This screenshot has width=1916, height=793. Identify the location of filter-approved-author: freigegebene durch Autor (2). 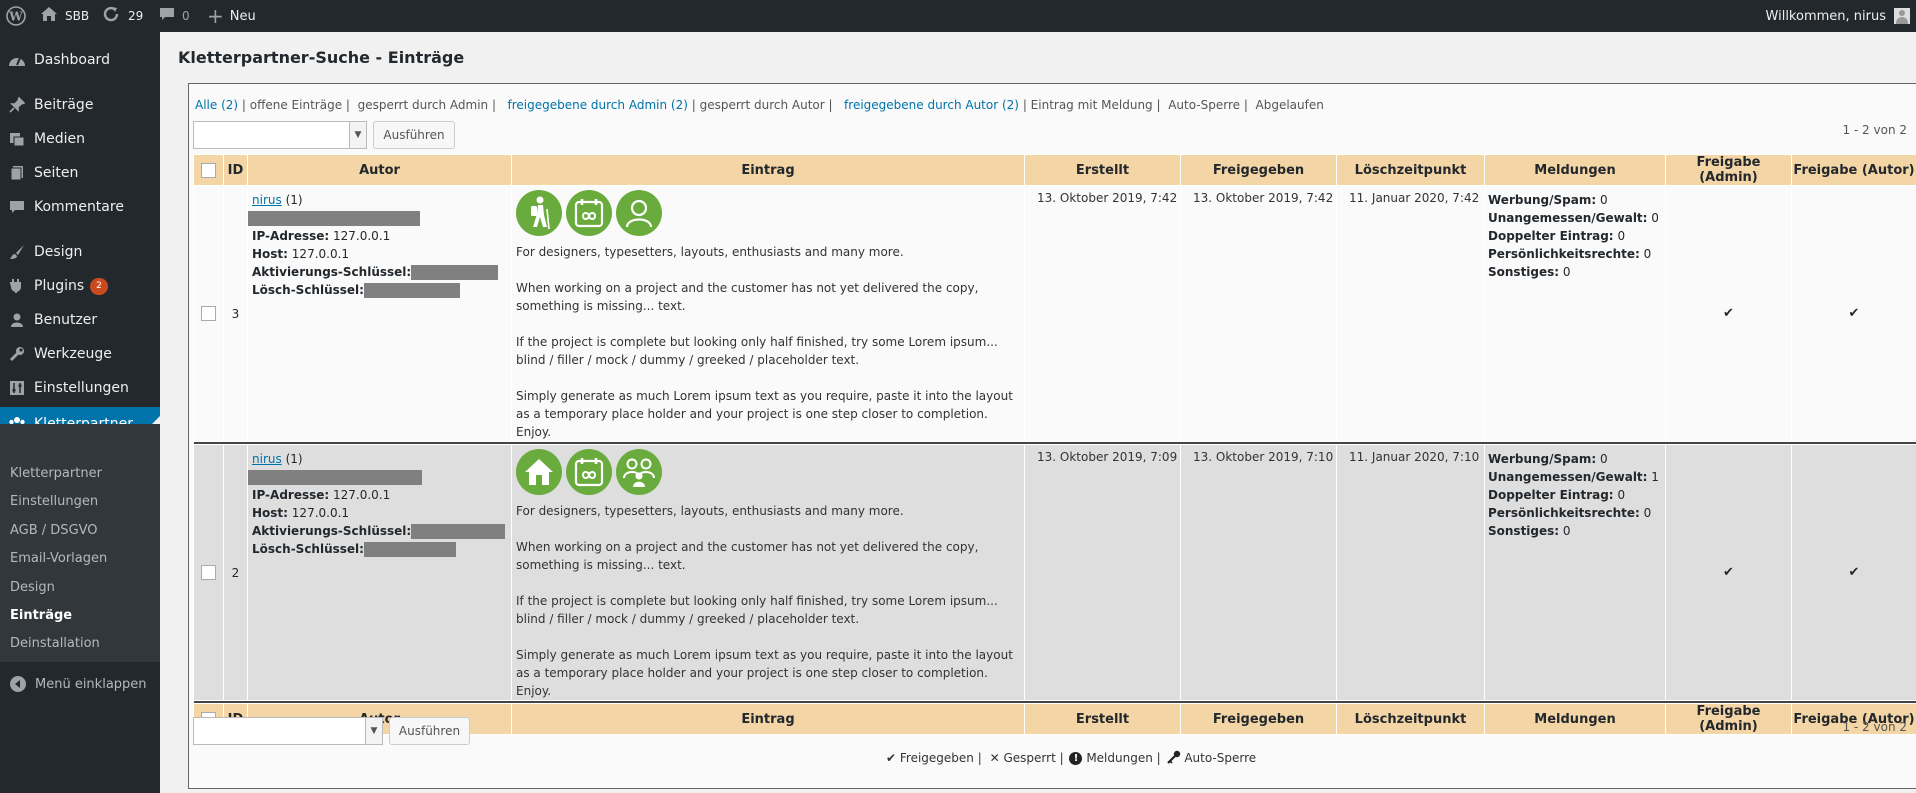
(931, 105).